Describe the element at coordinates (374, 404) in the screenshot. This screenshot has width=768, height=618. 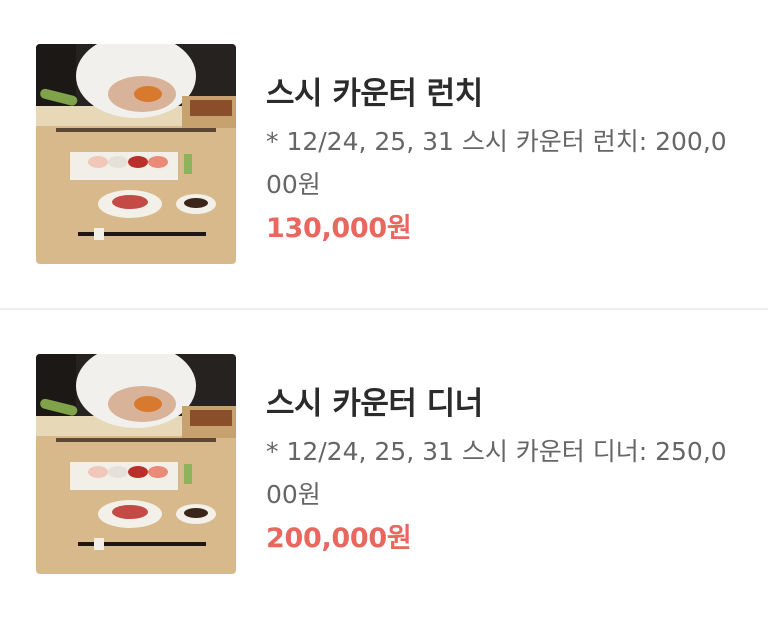
I see `menu-item-title: 스시 카운터 디너` at that location.